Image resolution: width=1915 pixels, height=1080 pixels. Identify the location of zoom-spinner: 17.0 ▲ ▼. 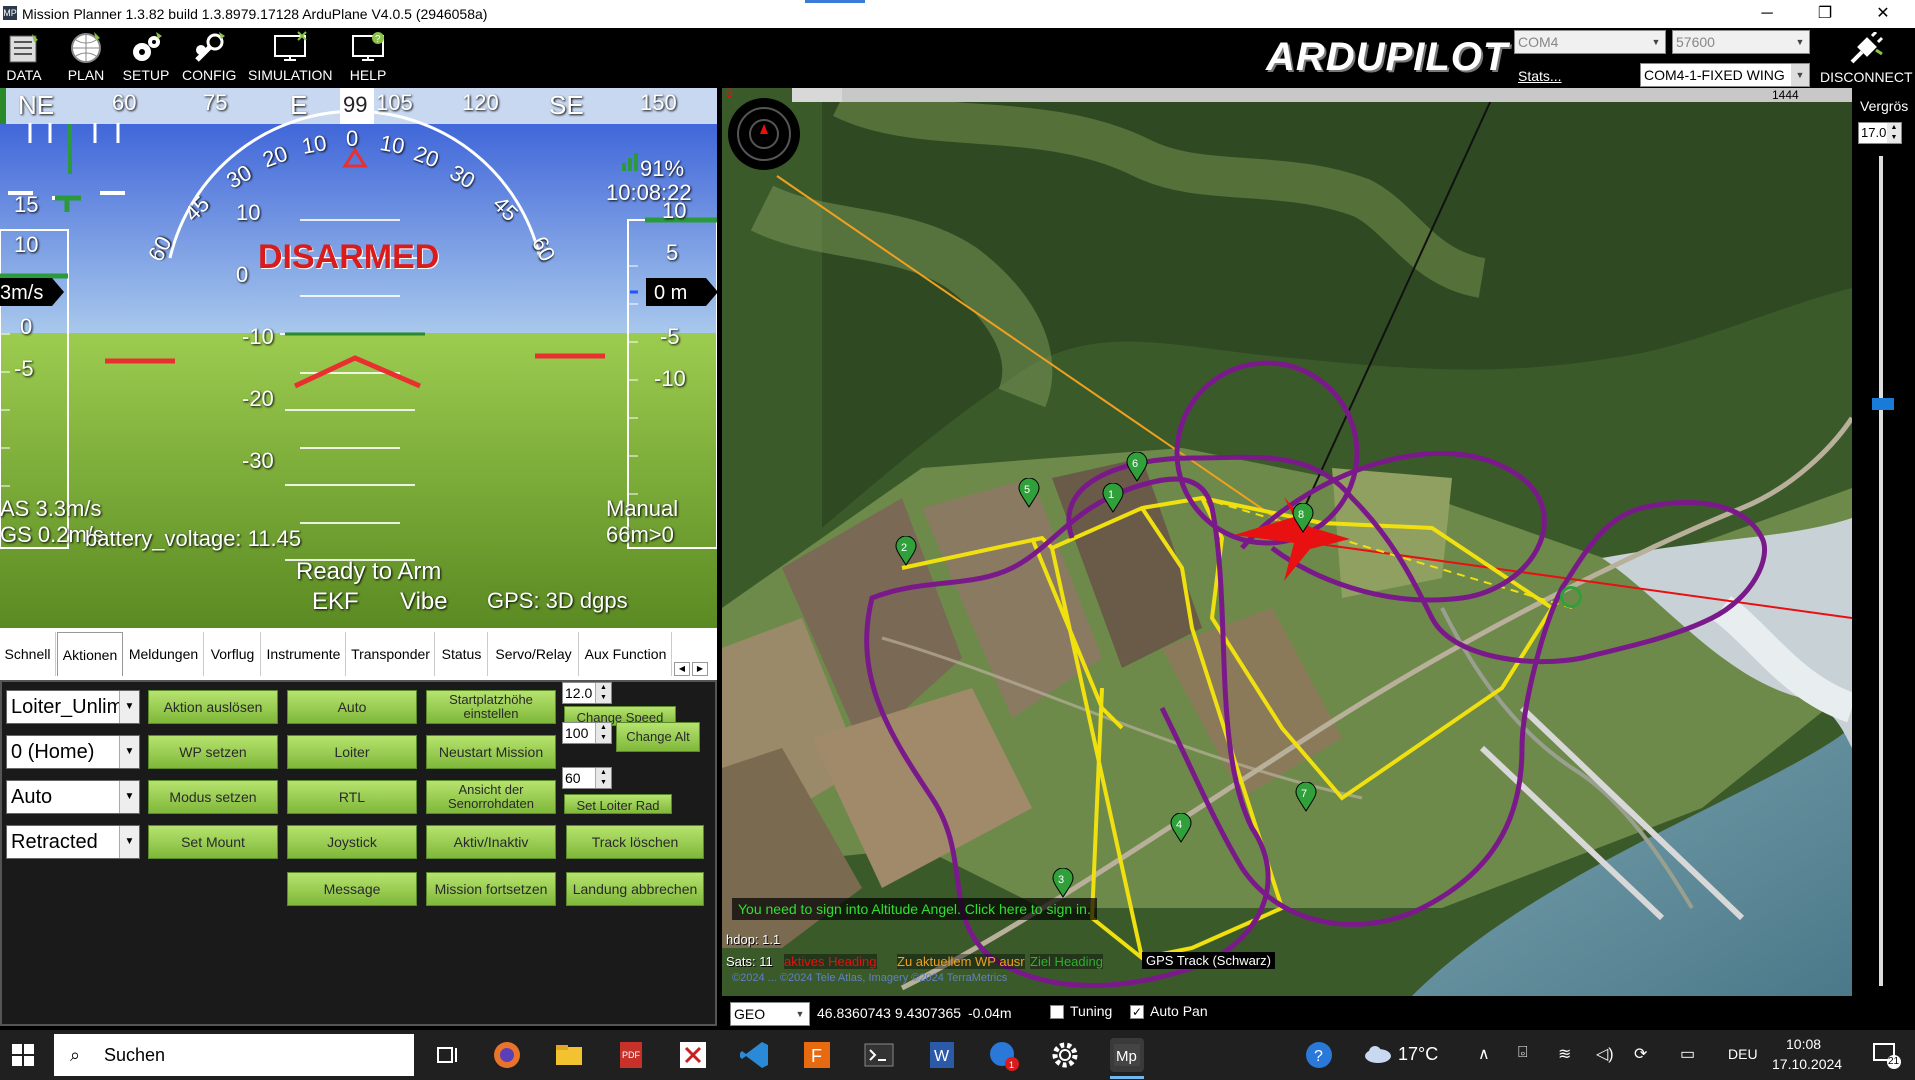
(1880, 133).